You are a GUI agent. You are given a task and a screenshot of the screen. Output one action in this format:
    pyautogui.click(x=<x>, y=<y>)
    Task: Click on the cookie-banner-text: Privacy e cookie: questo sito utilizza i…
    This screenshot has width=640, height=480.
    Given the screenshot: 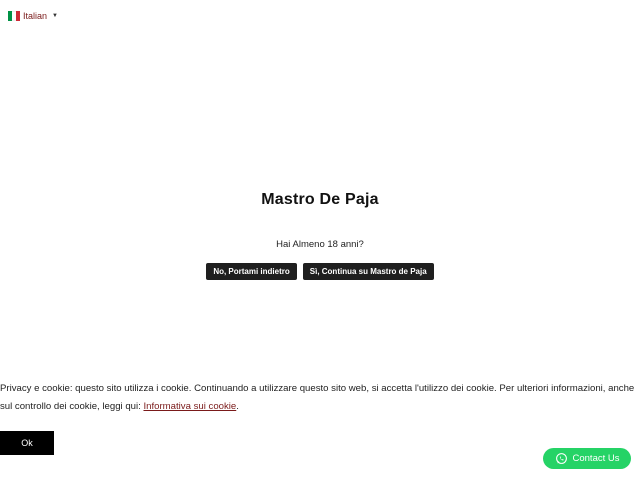 What is the action you would take?
    pyautogui.click(x=320, y=398)
    